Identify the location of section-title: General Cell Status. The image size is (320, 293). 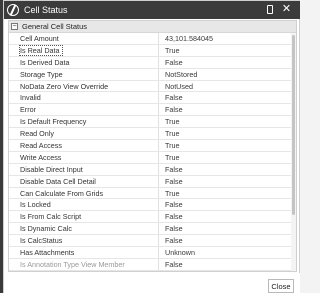
(55, 26).